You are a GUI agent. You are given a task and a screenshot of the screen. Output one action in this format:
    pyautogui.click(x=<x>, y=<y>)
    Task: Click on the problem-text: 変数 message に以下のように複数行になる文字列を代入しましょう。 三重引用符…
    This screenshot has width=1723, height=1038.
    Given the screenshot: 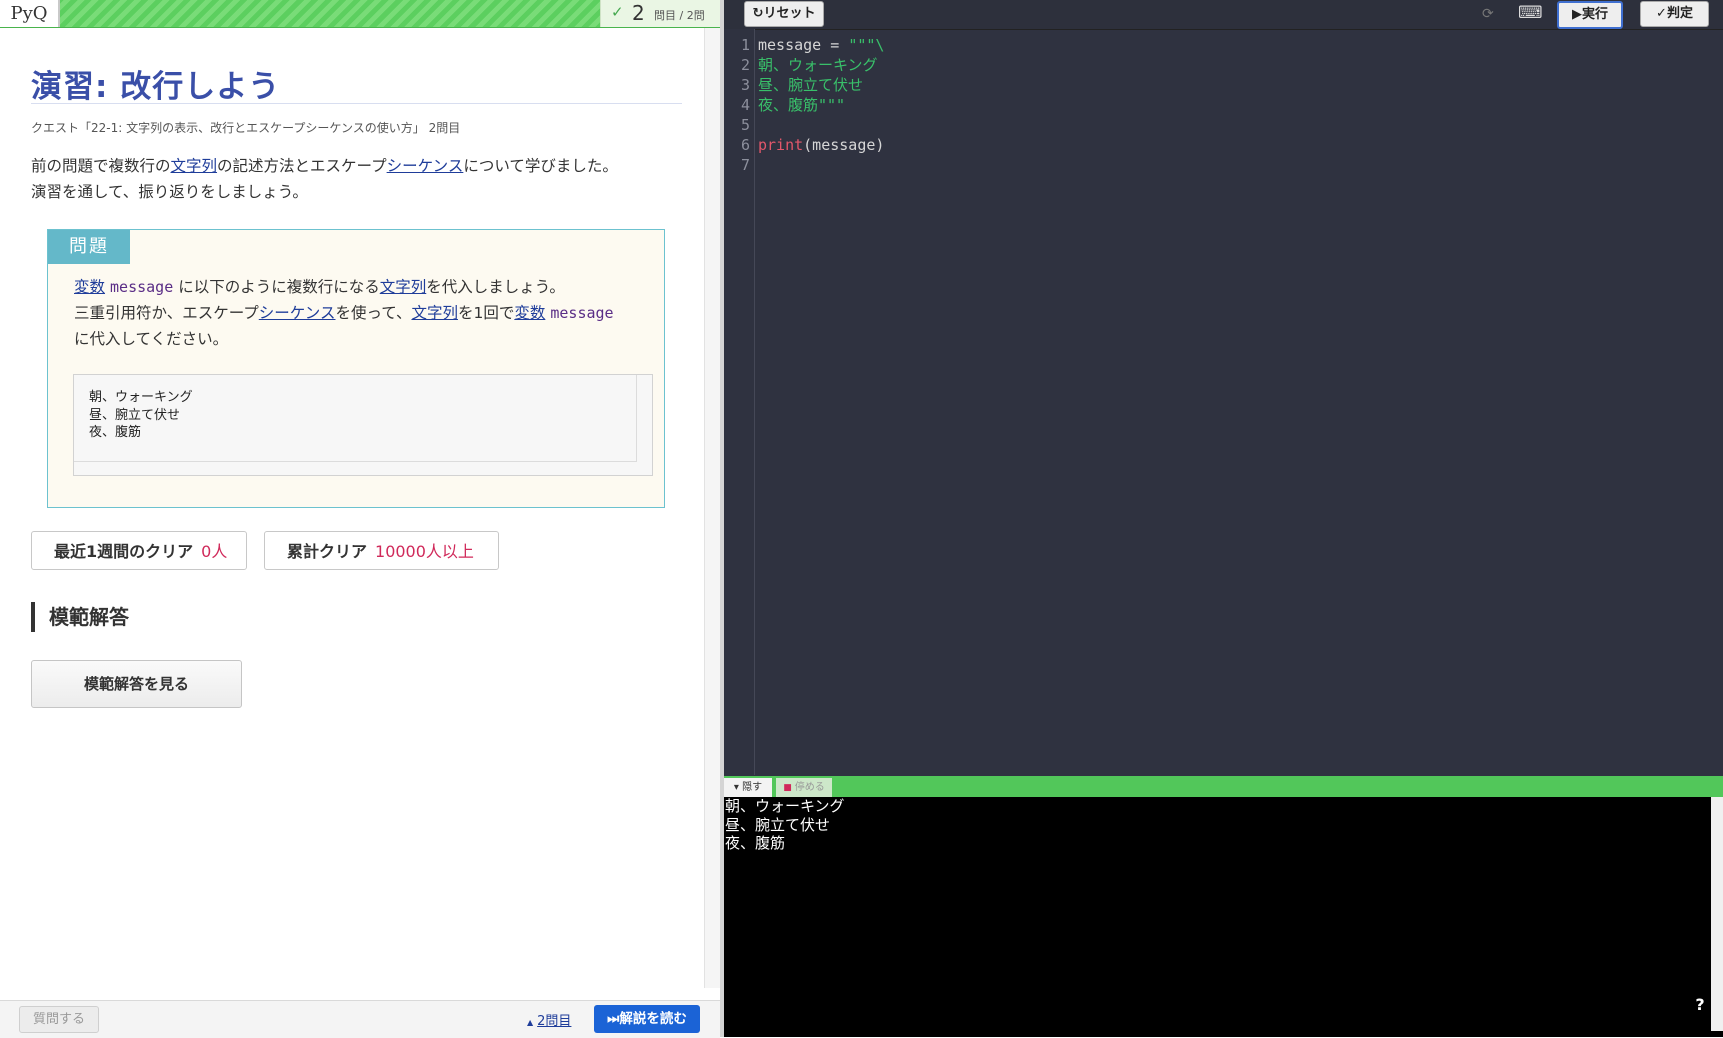 What is the action you would take?
    pyautogui.click(x=346, y=313)
    